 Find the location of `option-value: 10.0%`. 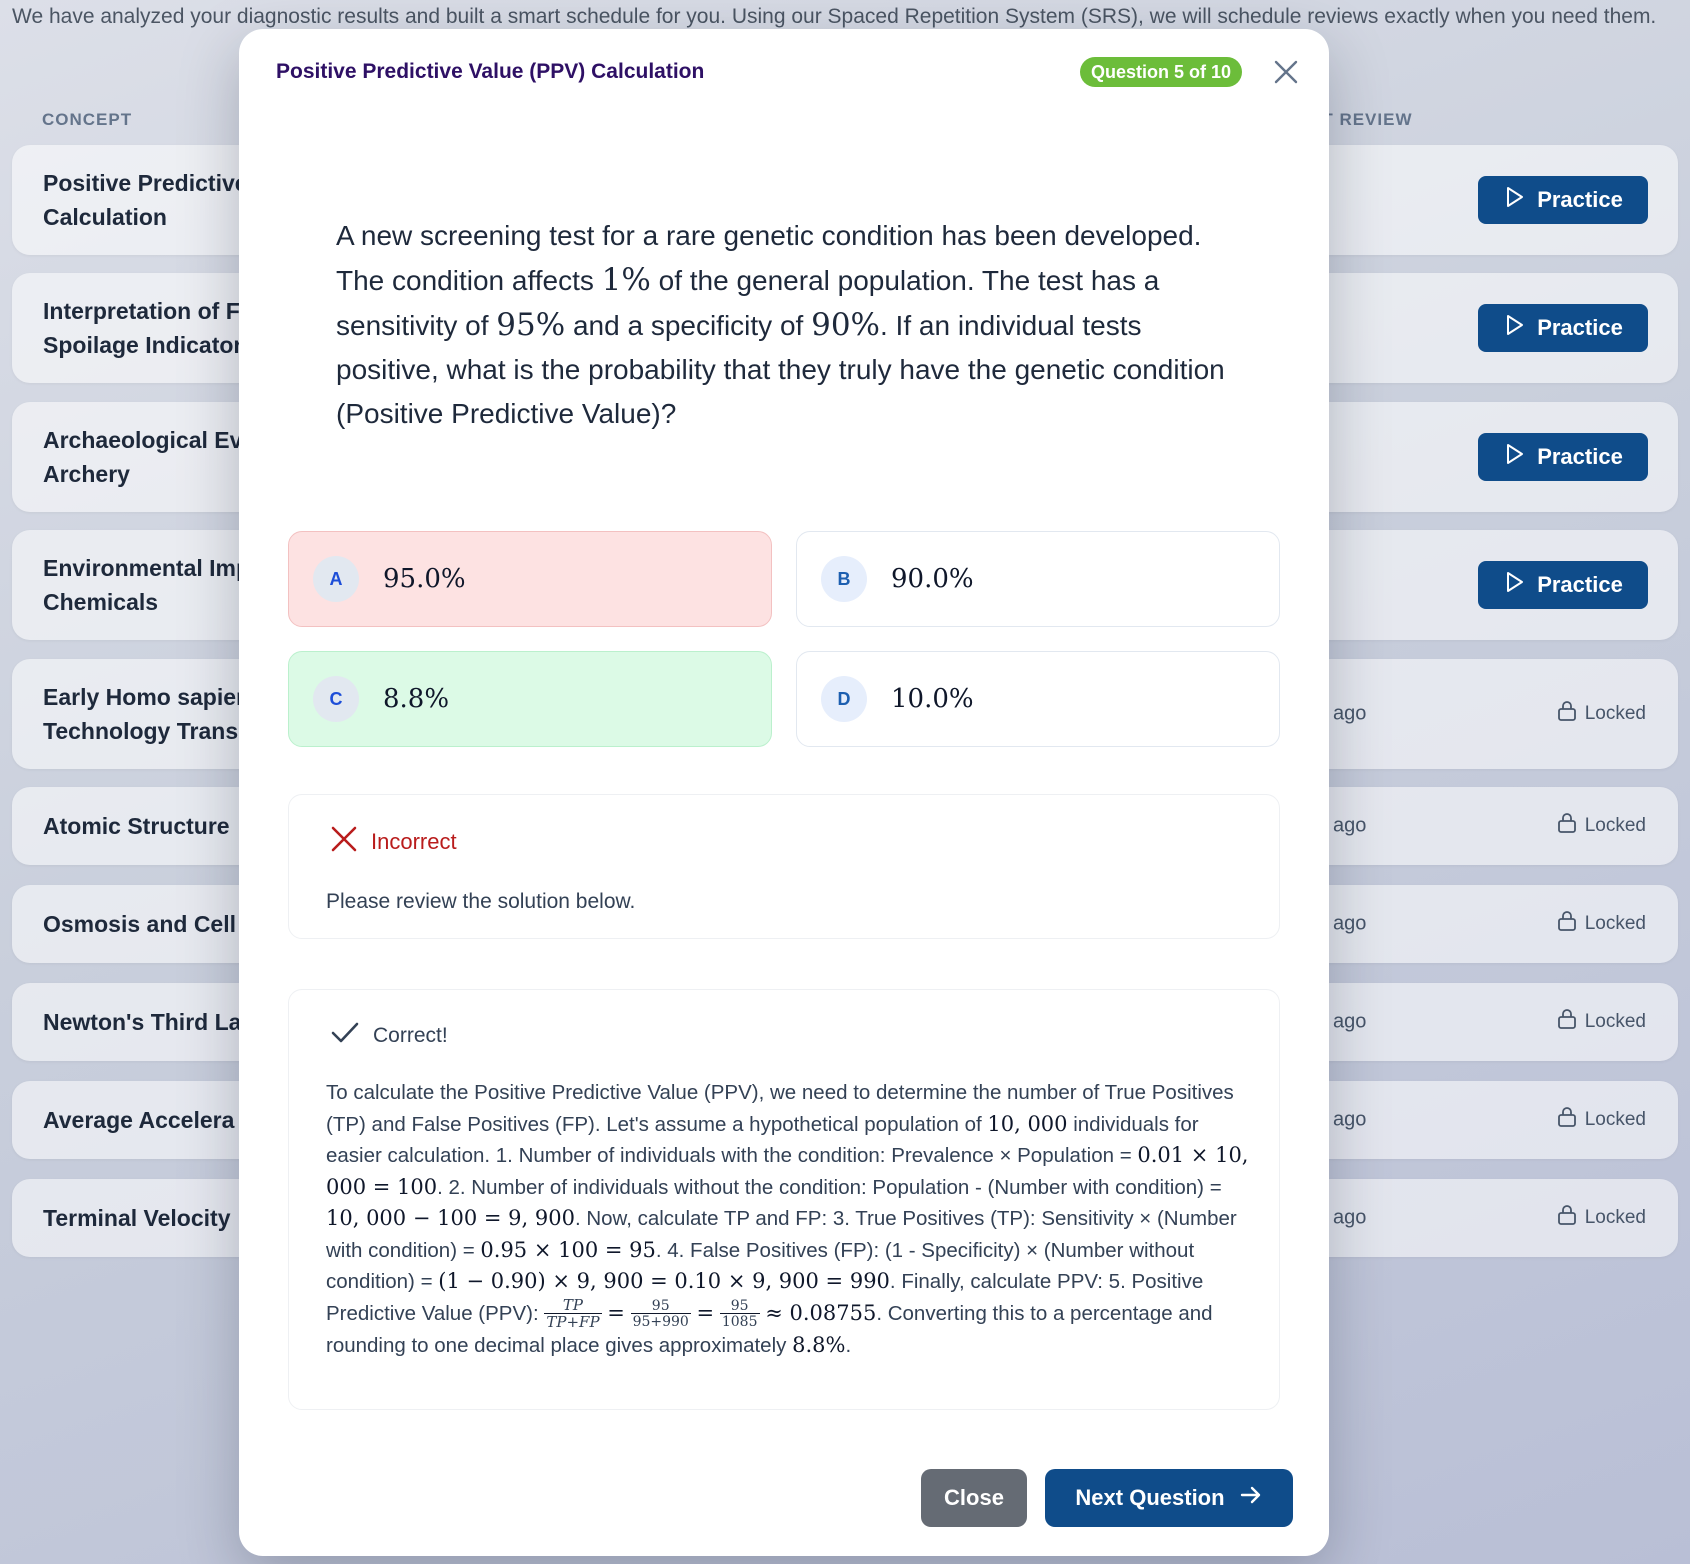

option-value: 10.0% is located at coordinates (932, 699).